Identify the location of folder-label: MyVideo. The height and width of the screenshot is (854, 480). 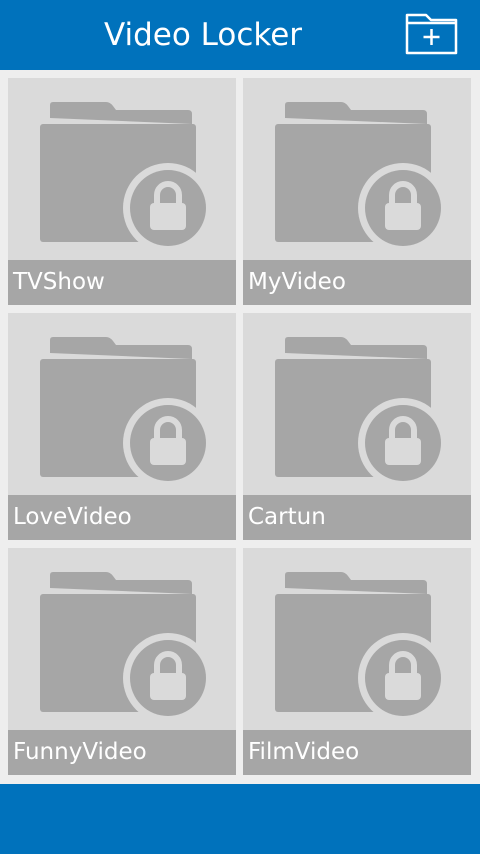
(297, 282).